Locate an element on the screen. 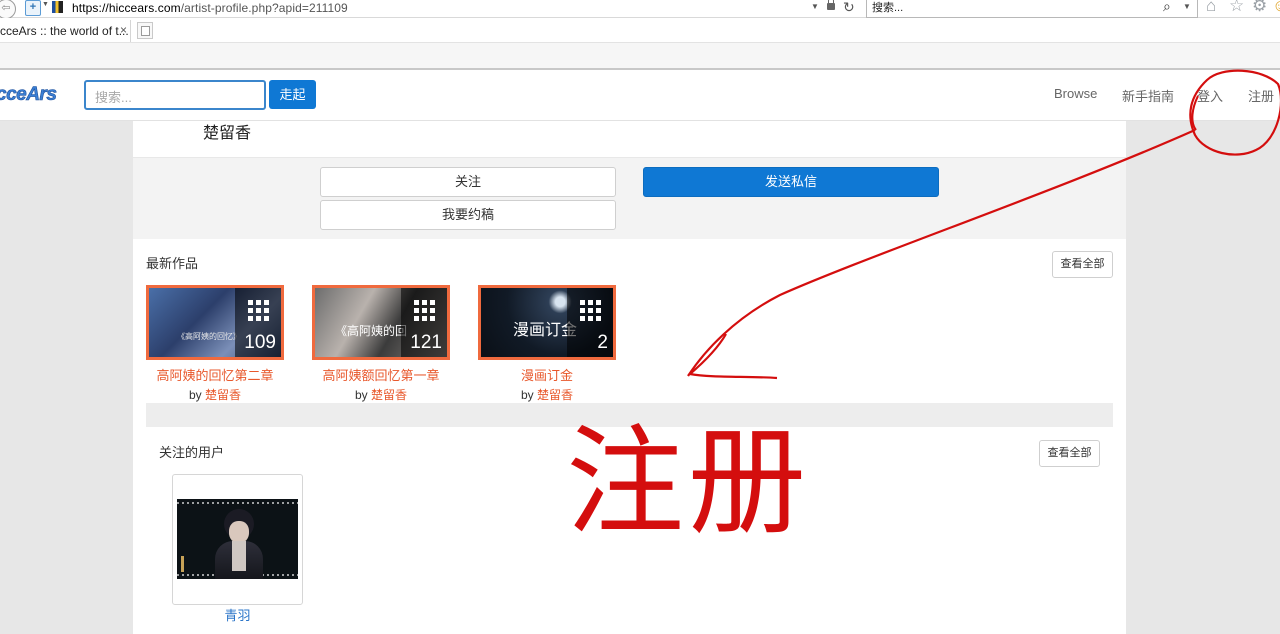 The width and height of the screenshot is (1280, 634). follow-button: 关注 is located at coordinates (468, 182).